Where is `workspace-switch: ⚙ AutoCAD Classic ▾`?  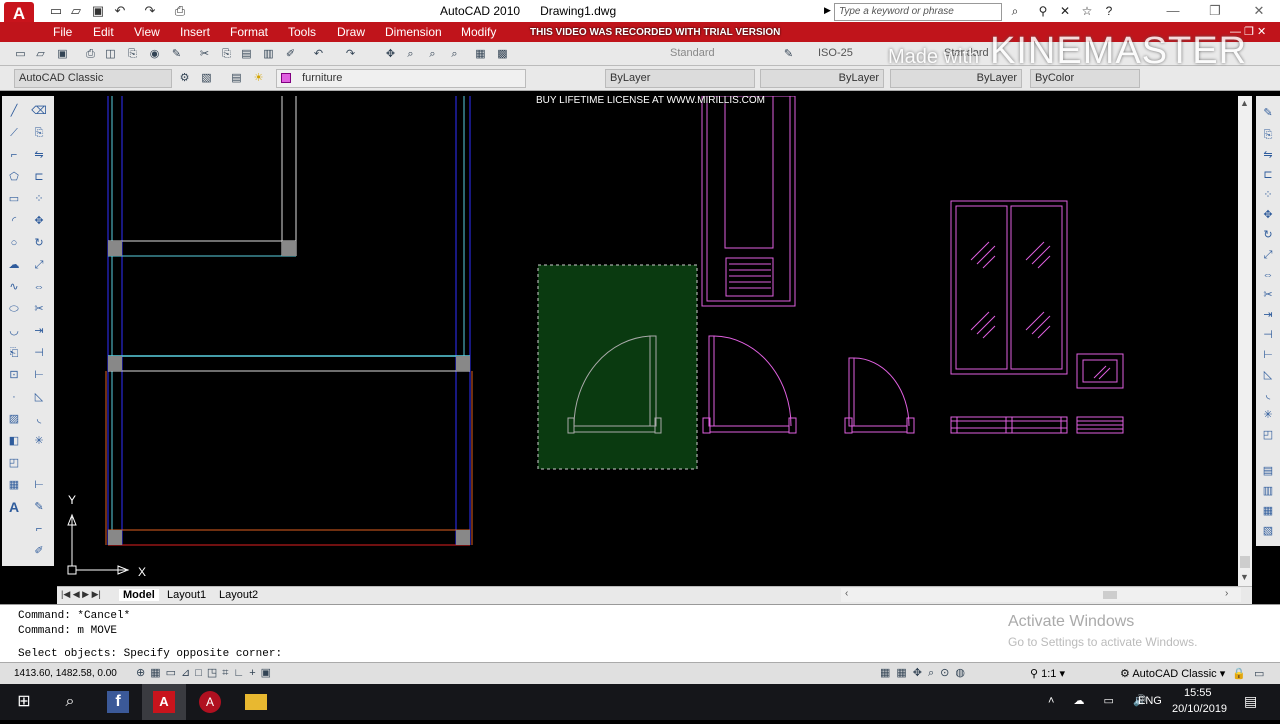 workspace-switch: ⚙ AutoCAD Classic ▾ is located at coordinates (1172, 673).